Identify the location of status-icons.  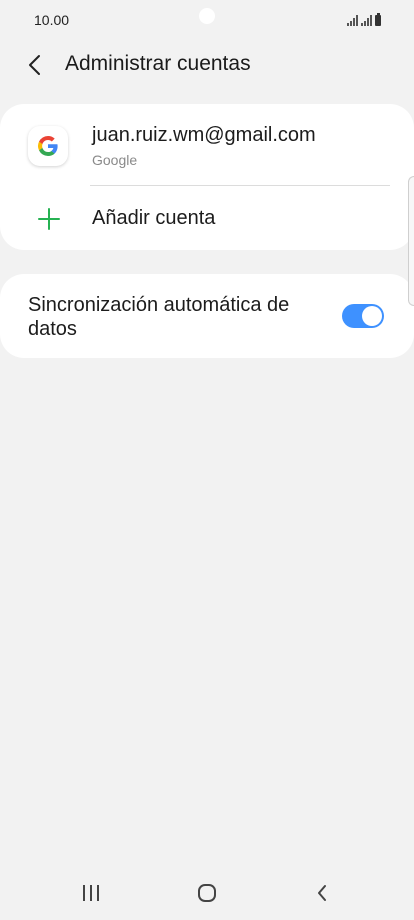
(364, 19).